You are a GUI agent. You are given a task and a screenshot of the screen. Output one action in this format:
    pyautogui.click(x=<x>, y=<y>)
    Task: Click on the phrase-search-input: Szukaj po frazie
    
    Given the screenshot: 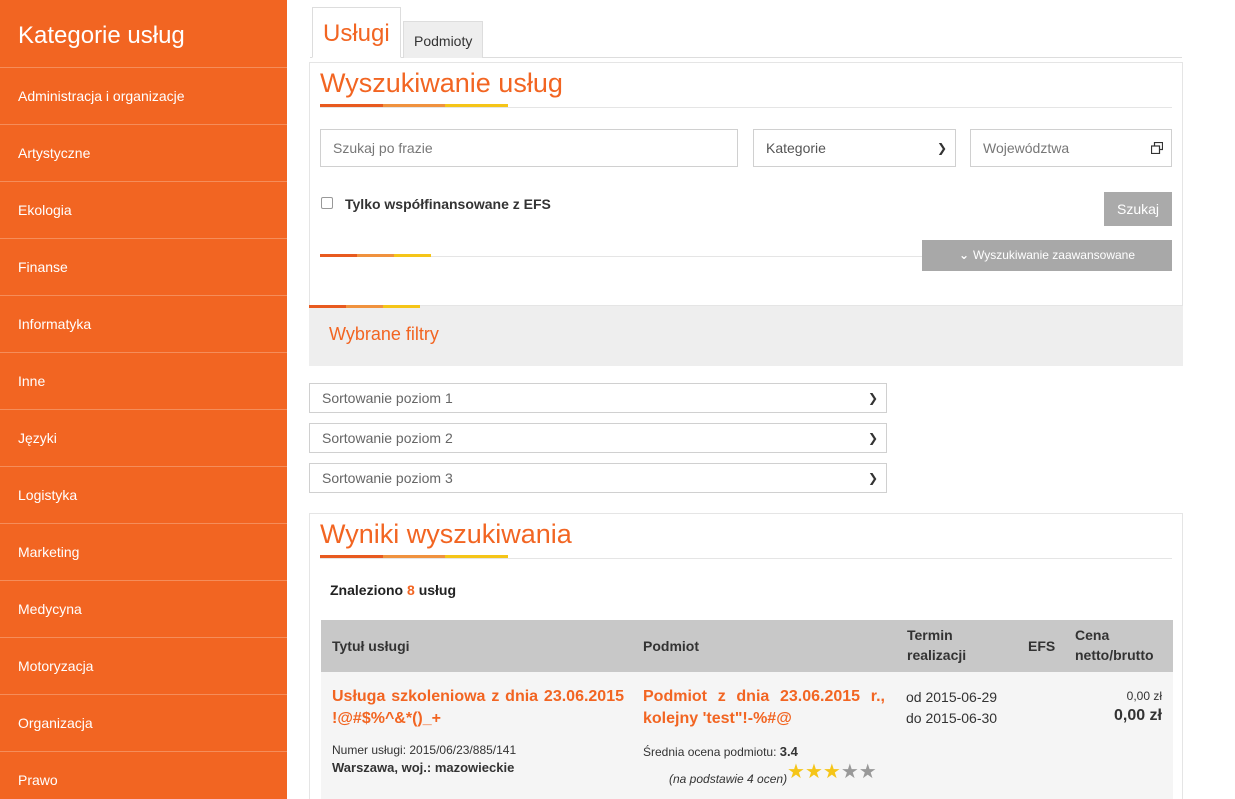 What is the action you would take?
    pyautogui.click(x=529, y=148)
    